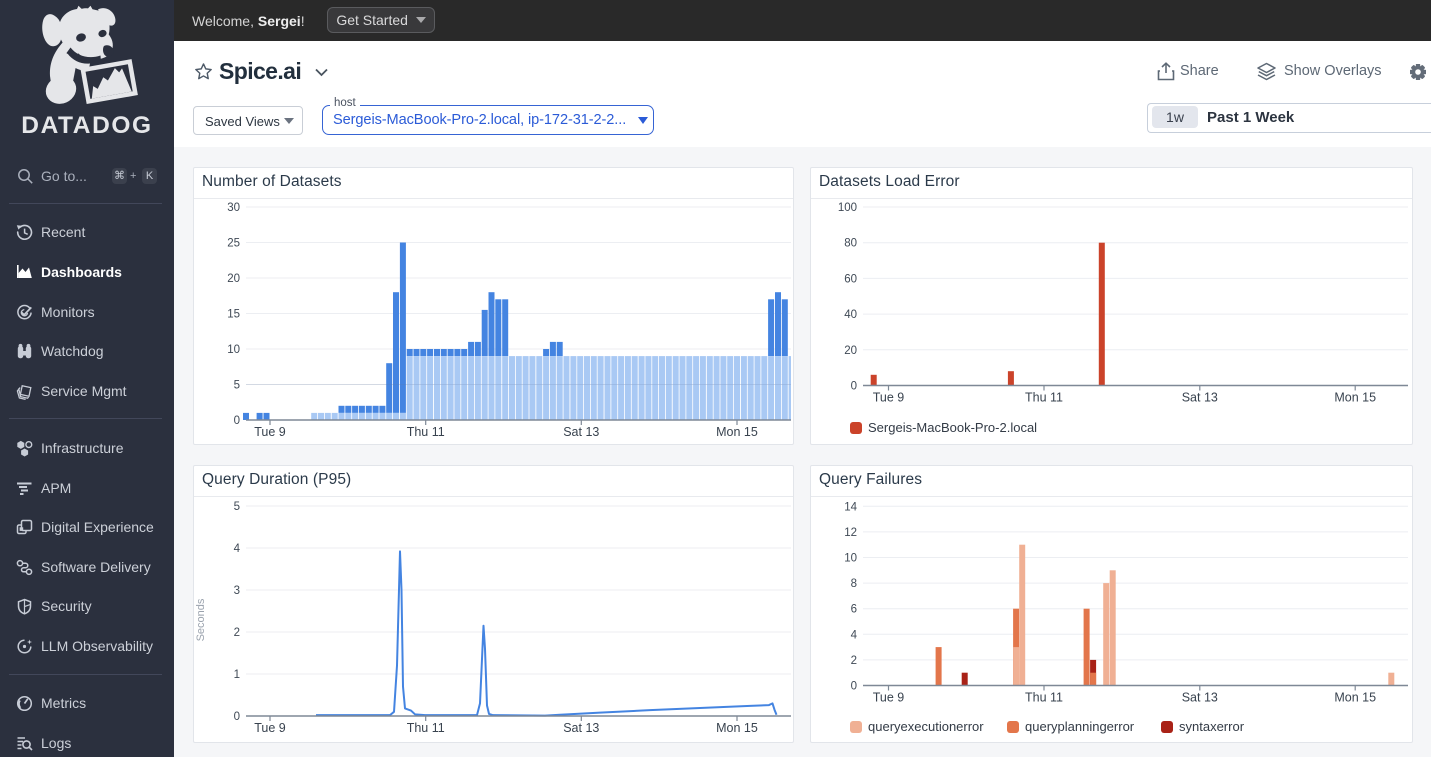  What do you see at coordinates (850, 279) in the screenshot?
I see `svg-text: 60` at bounding box center [850, 279].